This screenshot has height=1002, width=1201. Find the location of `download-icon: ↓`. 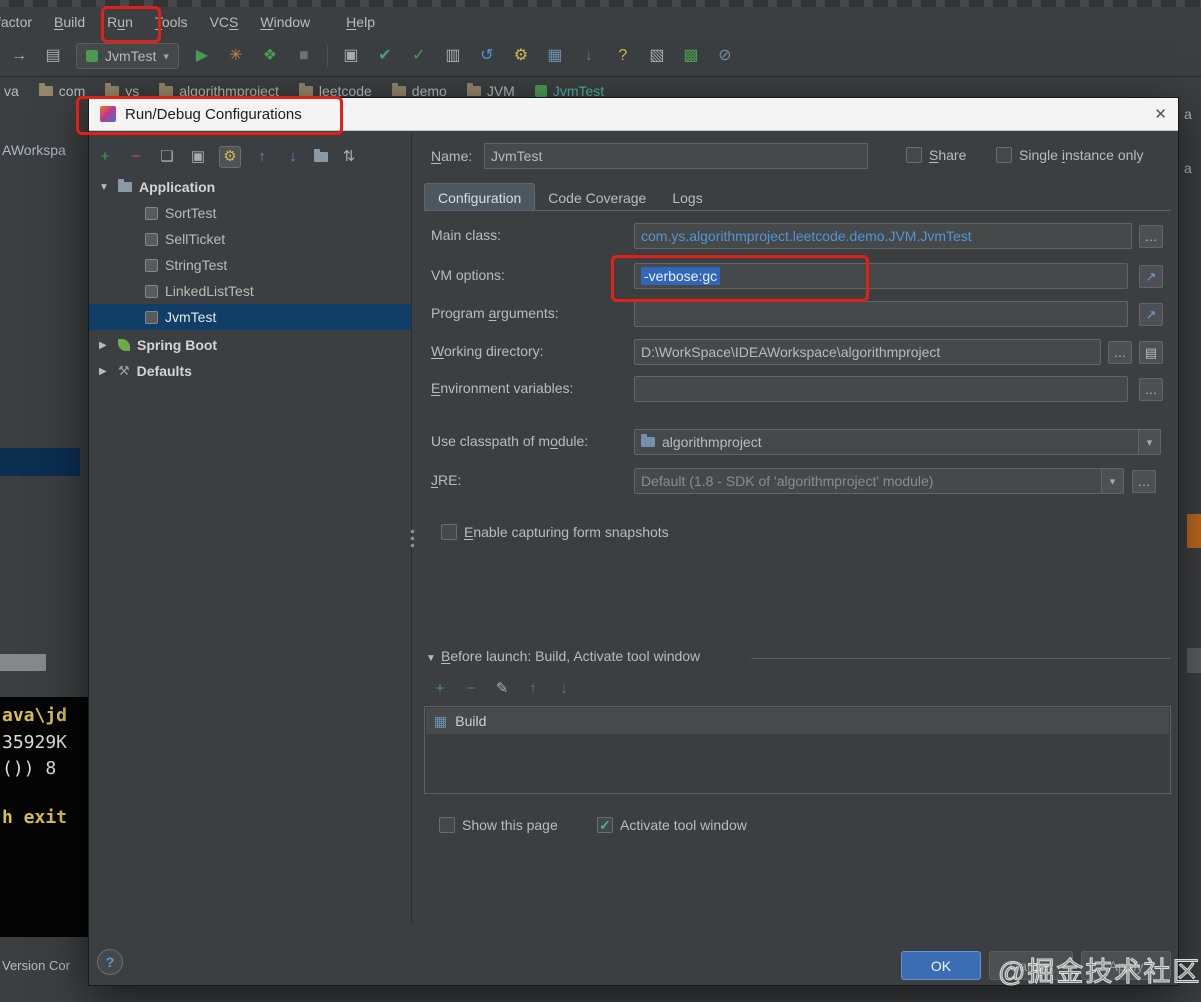

download-icon: ↓ is located at coordinates (589, 56).